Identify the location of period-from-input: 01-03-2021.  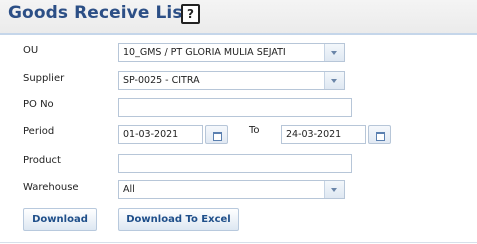
(160, 134).